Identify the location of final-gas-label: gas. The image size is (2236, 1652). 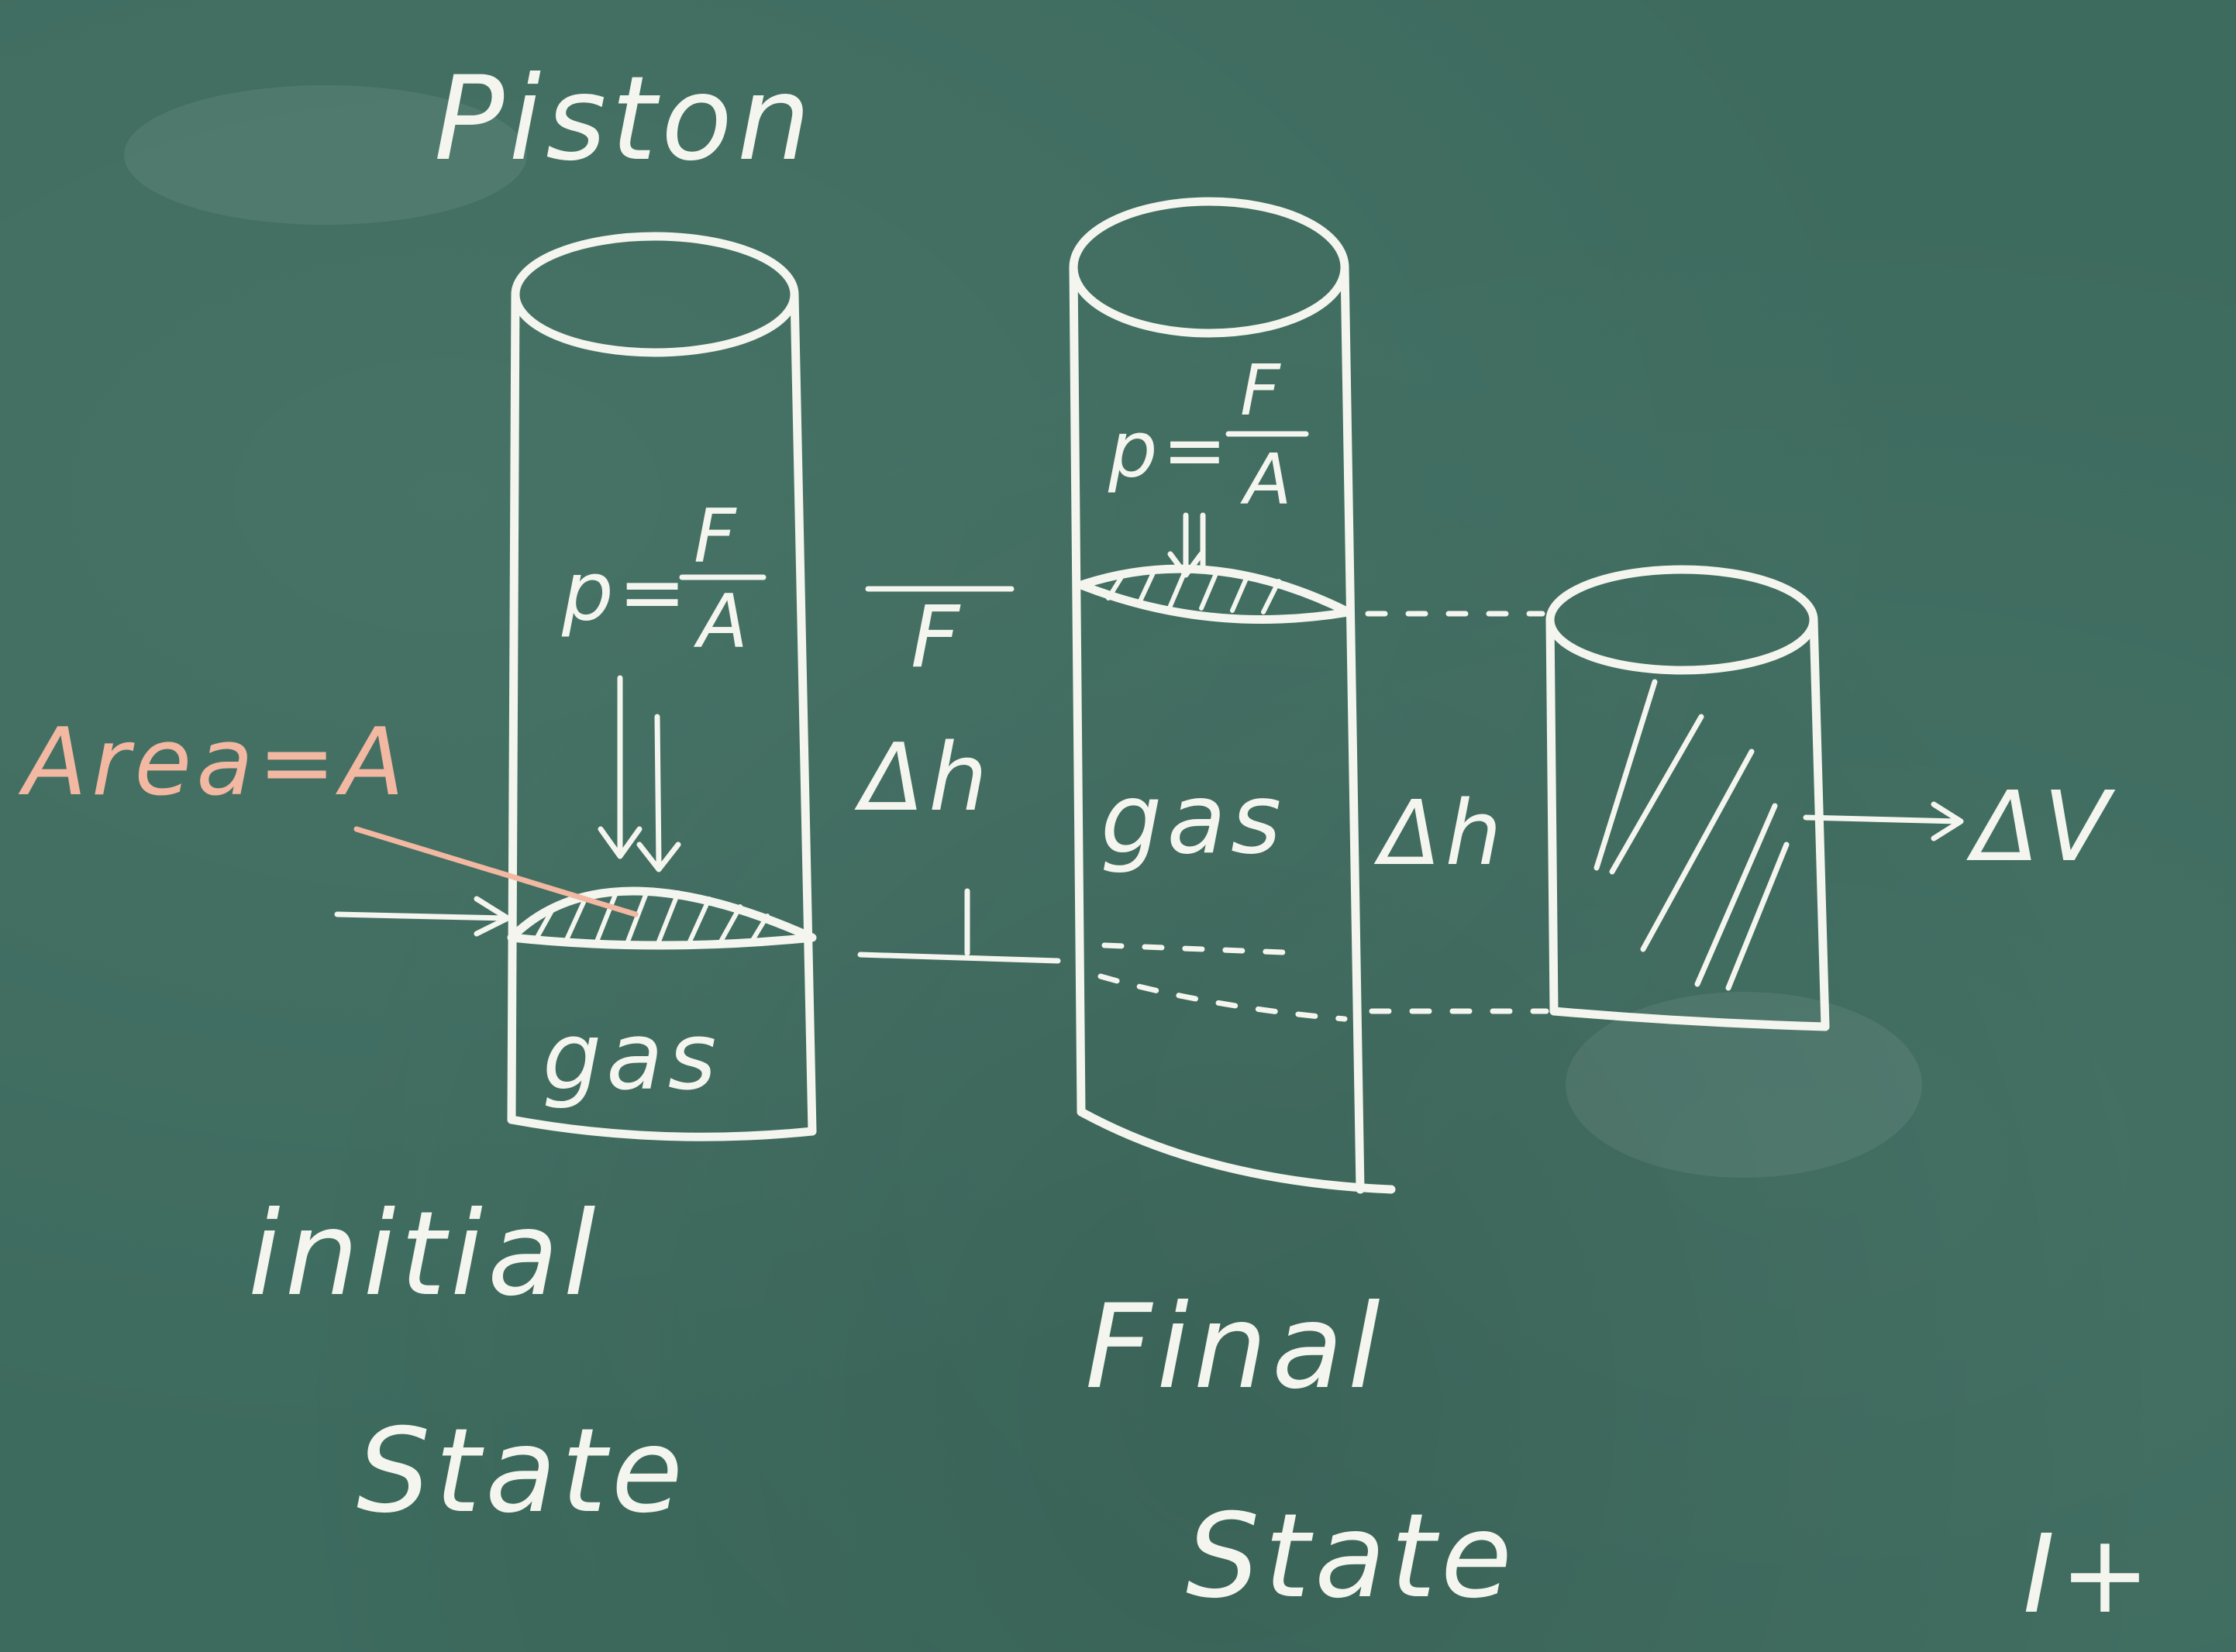
(1193, 819).